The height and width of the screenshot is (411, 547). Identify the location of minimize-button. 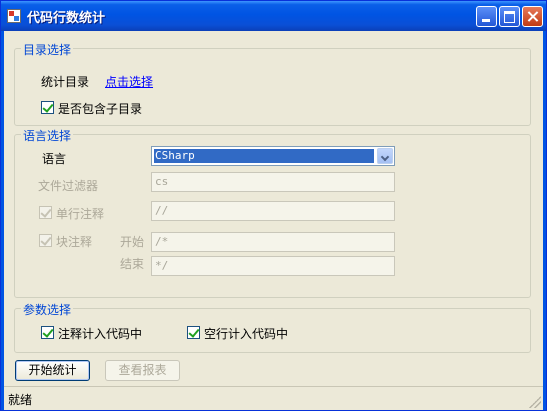
(486, 16).